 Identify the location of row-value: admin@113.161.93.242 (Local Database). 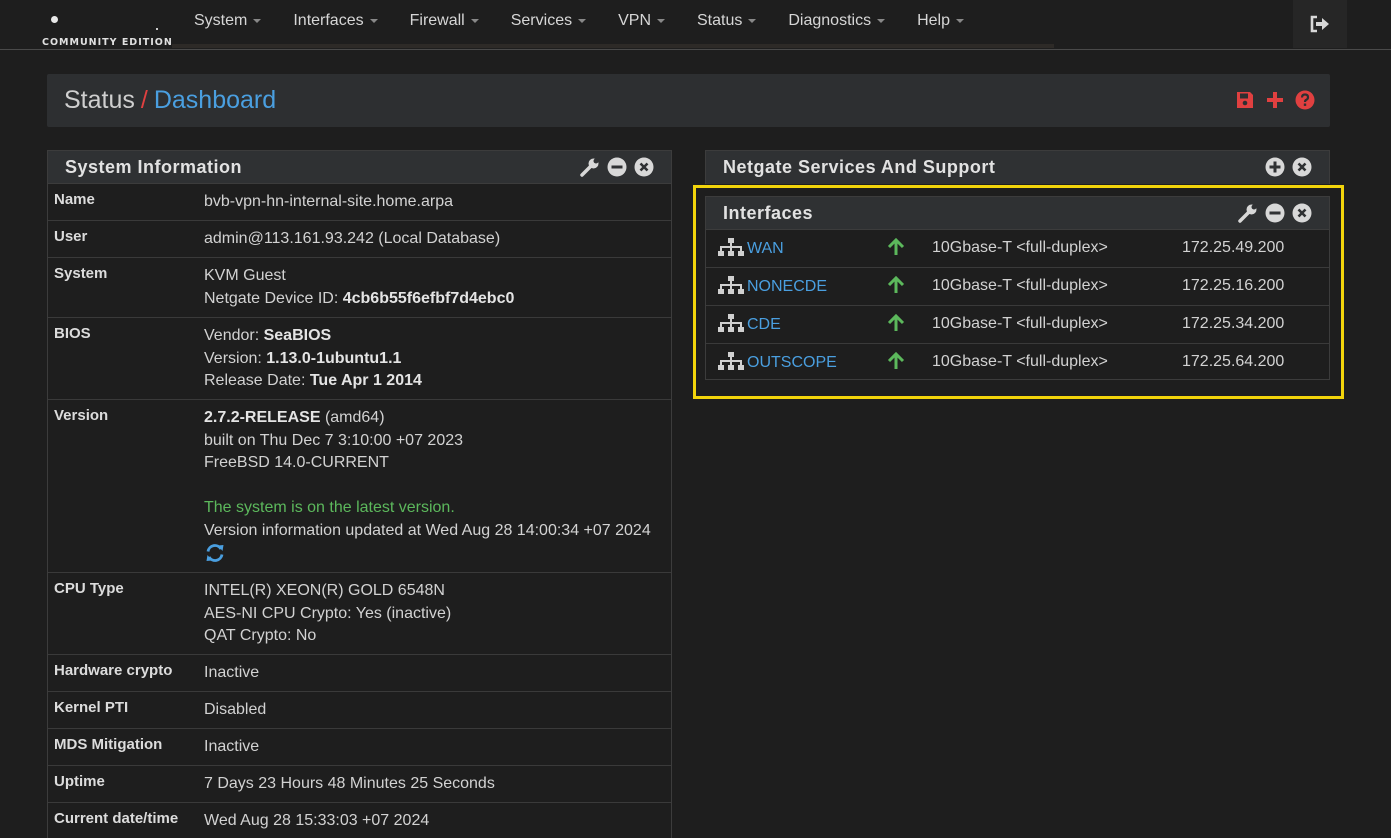
(352, 238).